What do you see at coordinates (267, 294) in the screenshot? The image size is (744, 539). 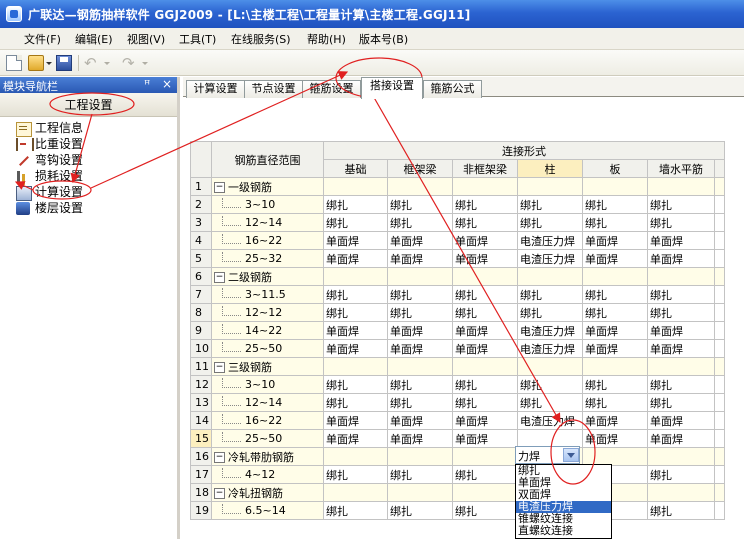 I see `range-cell: 3~11.5` at bounding box center [267, 294].